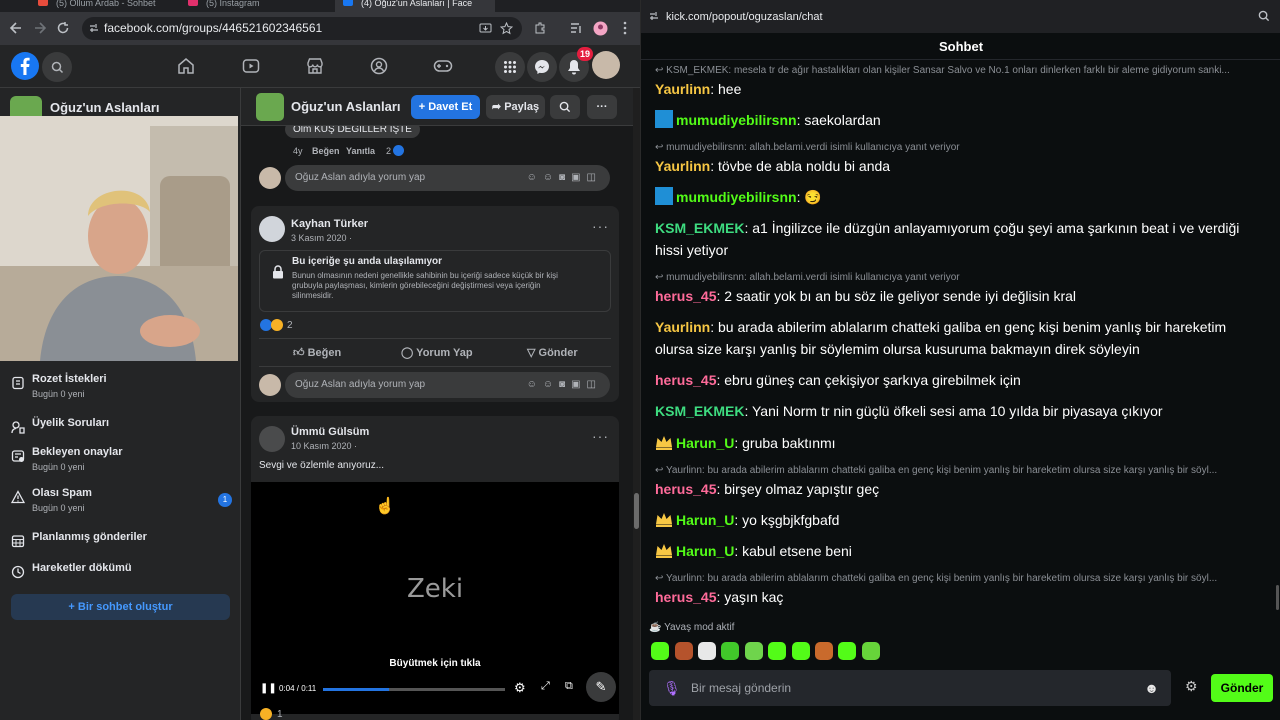 The height and width of the screenshot is (720, 1280). What do you see at coordinates (329, 224) in the screenshot?
I see `post-author: Kayhan Türker` at bounding box center [329, 224].